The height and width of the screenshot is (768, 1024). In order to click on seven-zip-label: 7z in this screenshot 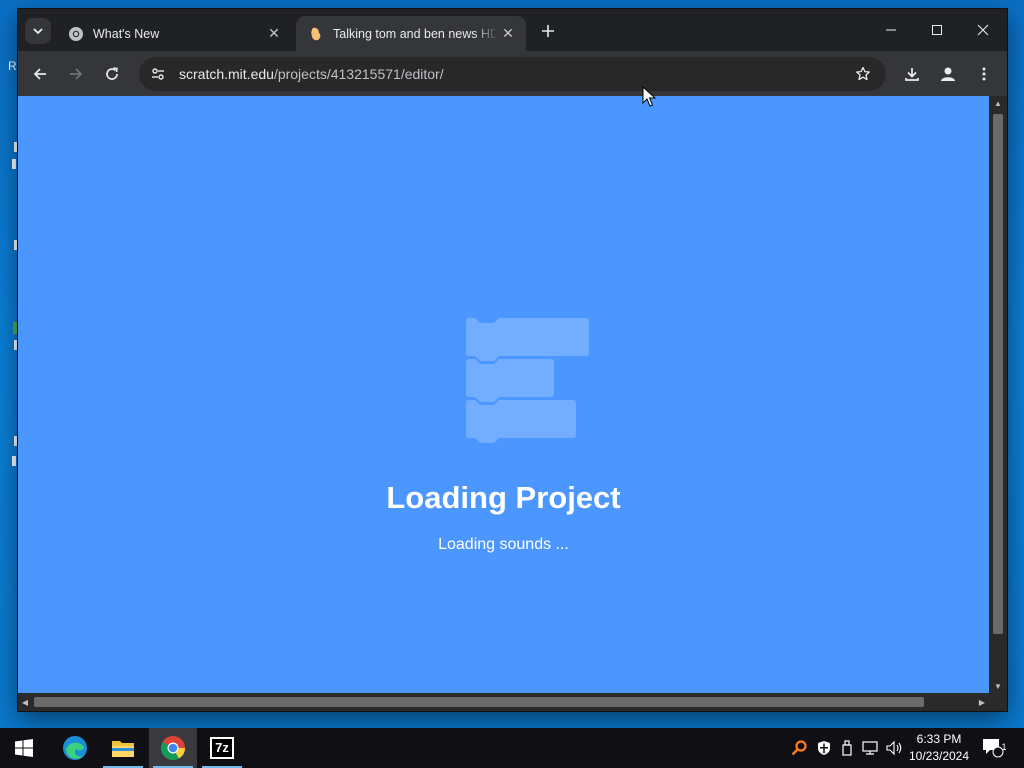, I will do `click(222, 747)`.